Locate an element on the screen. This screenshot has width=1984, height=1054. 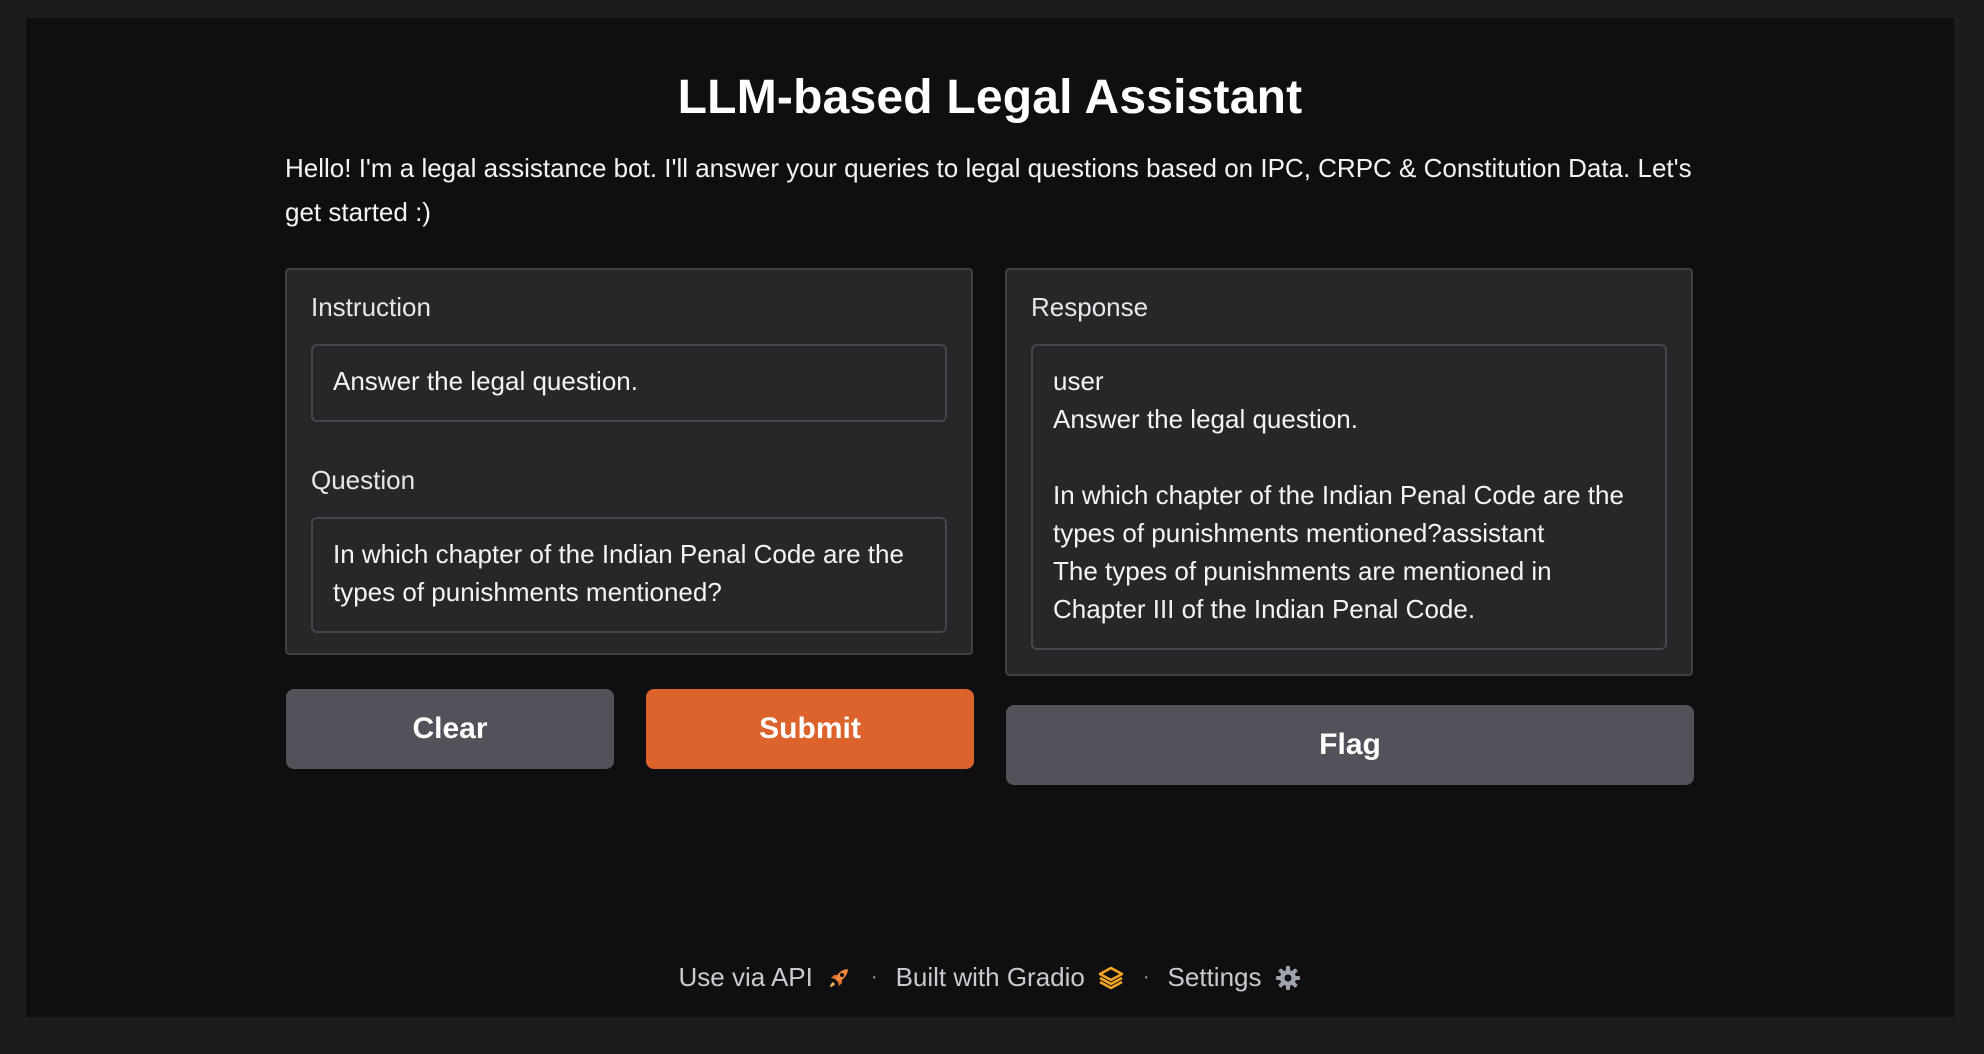
rocket-icon is located at coordinates (839, 978).